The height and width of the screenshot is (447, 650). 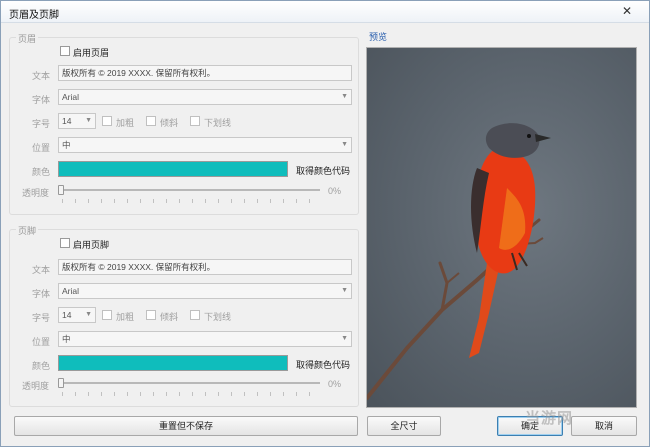 I want to click on footer-underline-label: 下划线, so click(x=218, y=317).